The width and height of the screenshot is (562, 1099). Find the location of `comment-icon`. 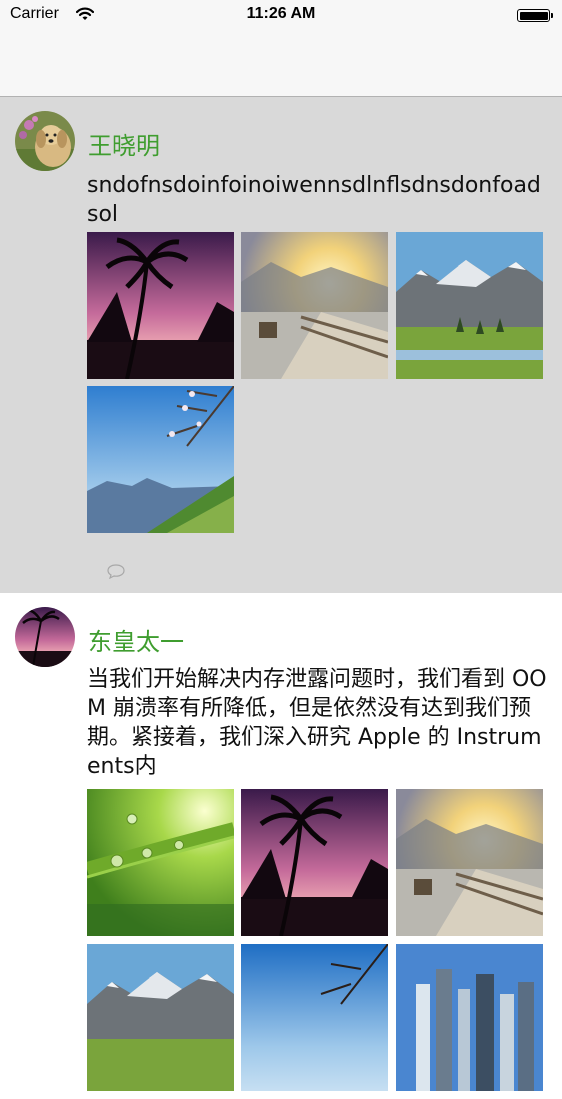

comment-icon is located at coordinates (116, 571).